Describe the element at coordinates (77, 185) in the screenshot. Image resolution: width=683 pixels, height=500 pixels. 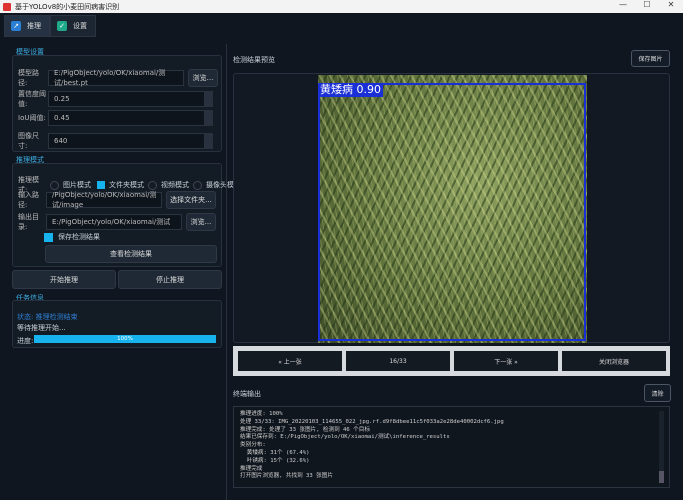
I see `radio-label: 图片模式` at that location.